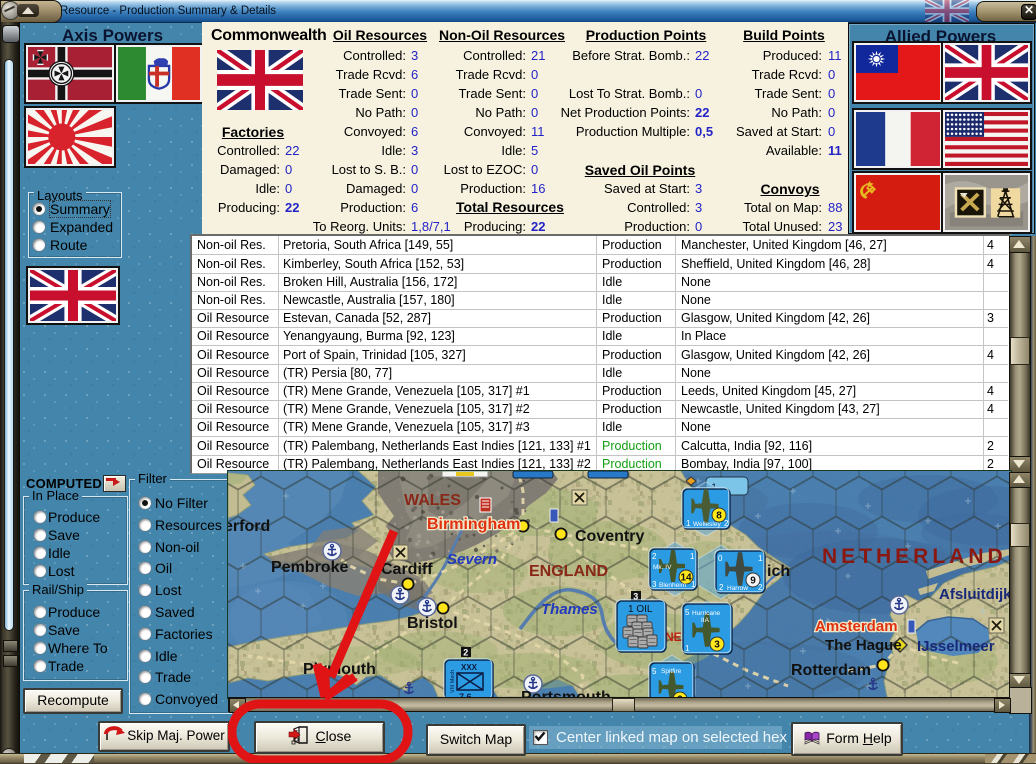 This screenshot has height=764, width=1036. I want to click on svg-text: NETHERLAND, so click(914, 556).